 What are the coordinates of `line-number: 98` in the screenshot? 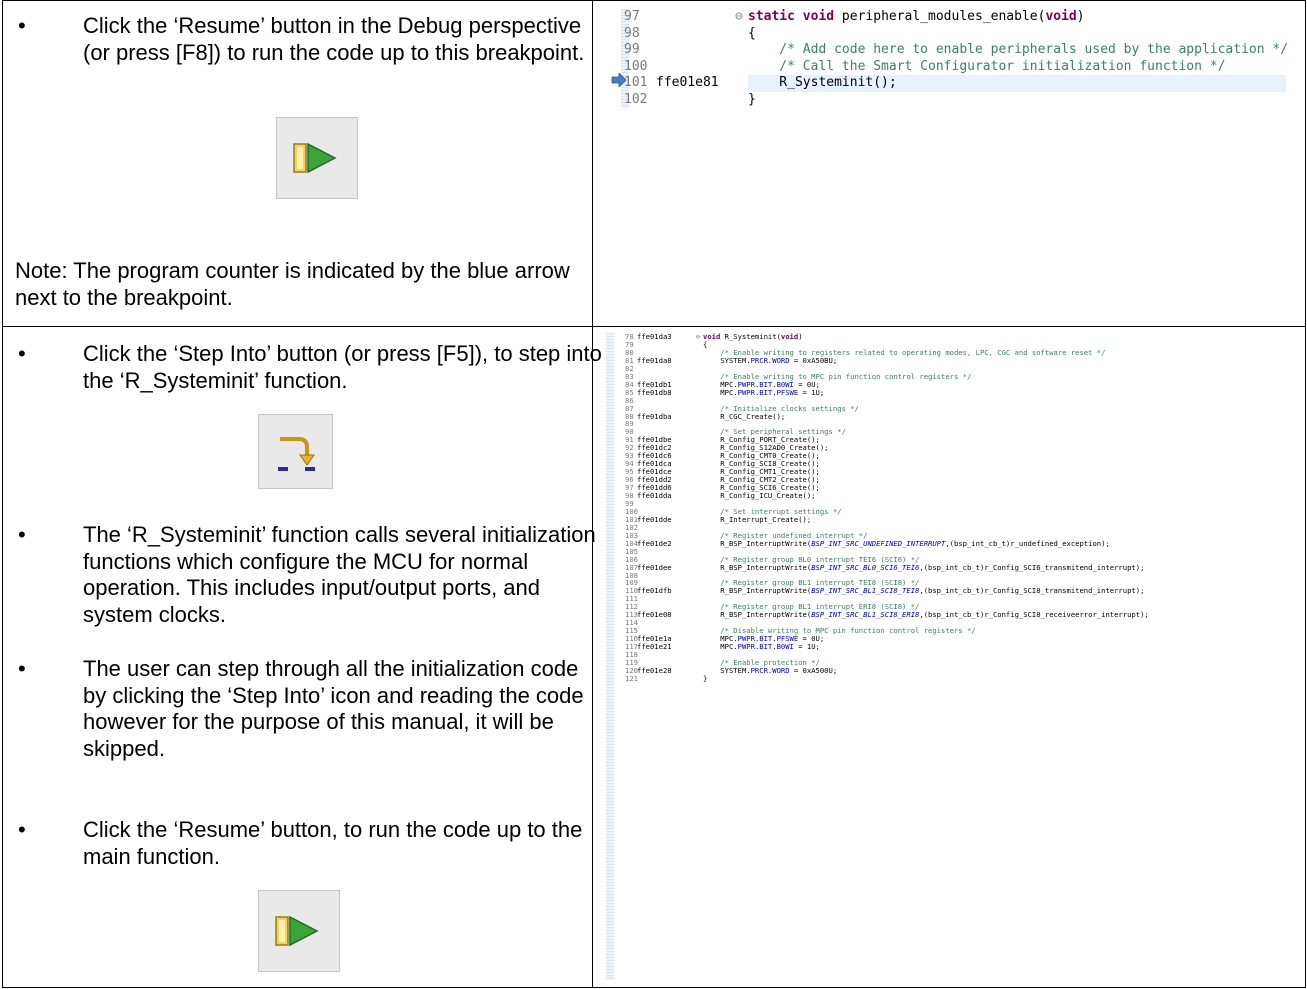 It's located at (632, 33).